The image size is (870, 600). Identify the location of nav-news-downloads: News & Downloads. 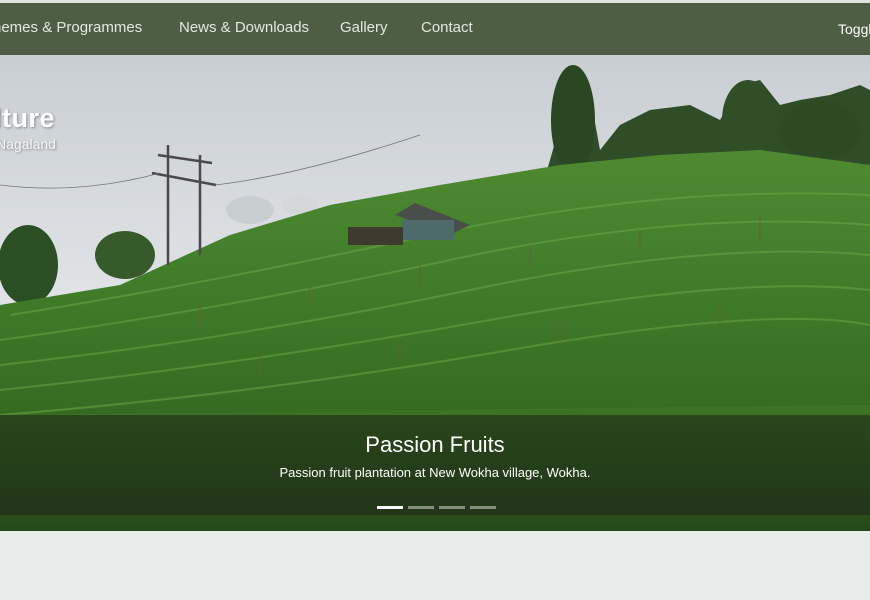
(244, 27).